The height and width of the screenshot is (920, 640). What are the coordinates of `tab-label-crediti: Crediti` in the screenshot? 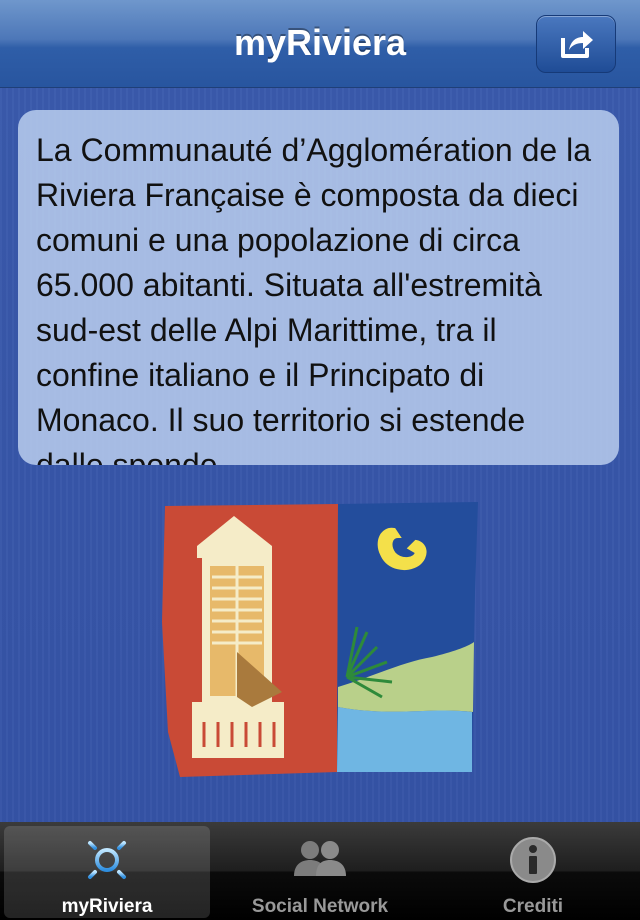 It's located at (533, 906).